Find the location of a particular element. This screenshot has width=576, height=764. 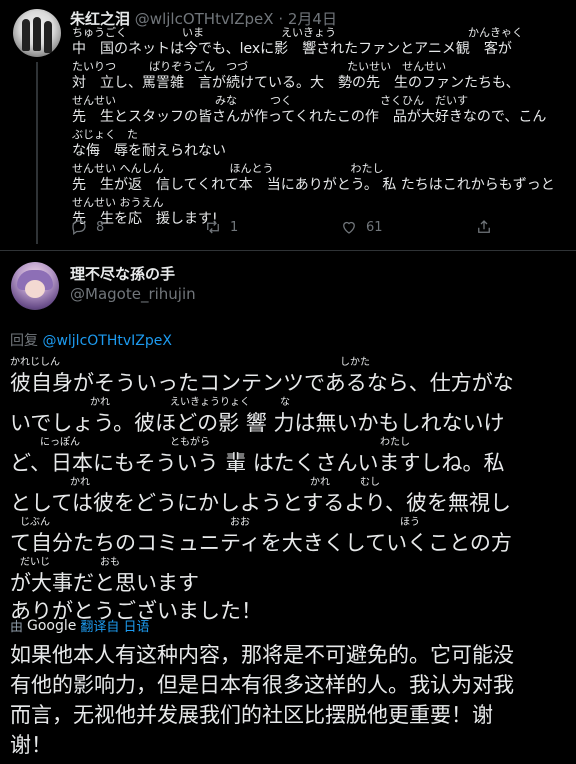

reply-count: 8 is located at coordinates (100, 227).